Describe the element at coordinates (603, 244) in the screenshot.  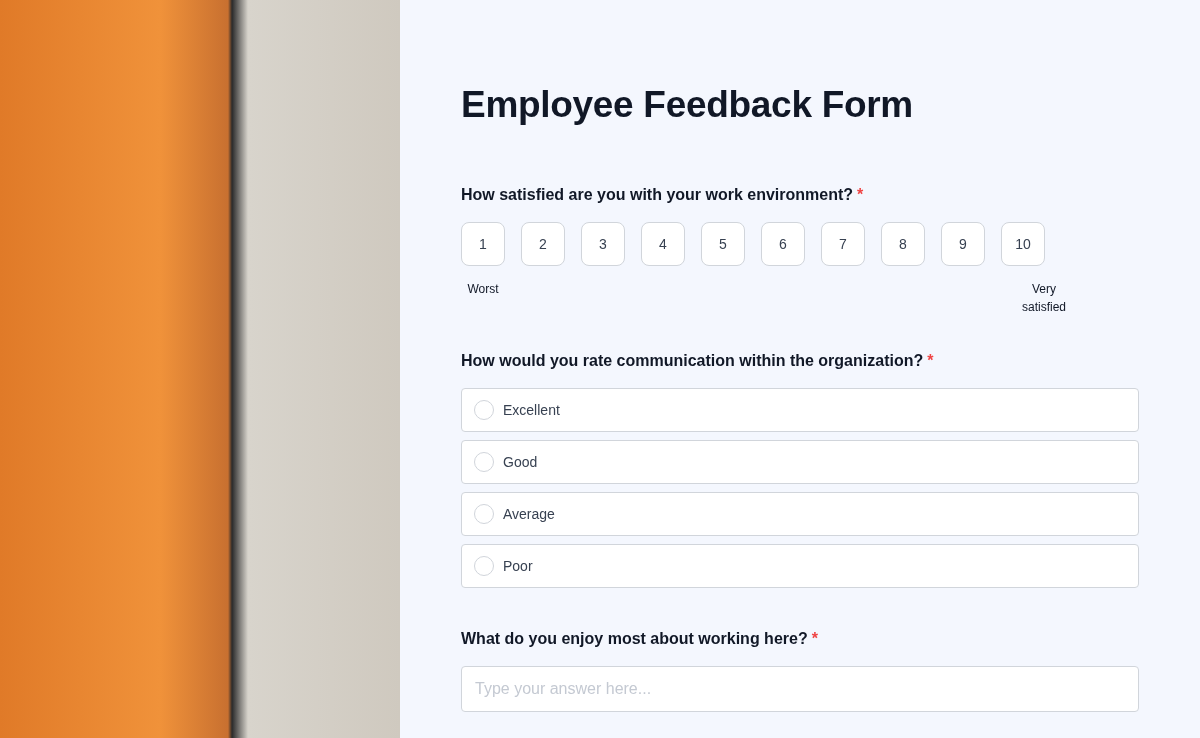
I see `rating-button: 3` at that location.